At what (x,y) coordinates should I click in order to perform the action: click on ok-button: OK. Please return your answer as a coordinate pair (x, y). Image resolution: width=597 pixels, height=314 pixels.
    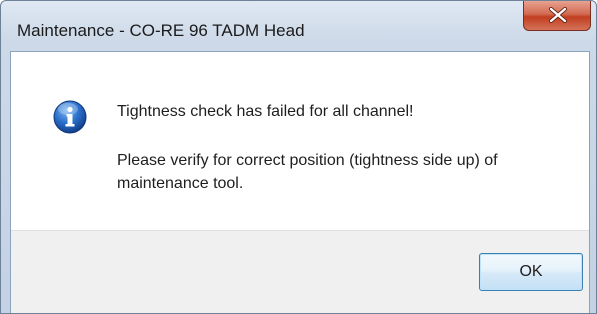
    Looking at the image, I should click on (531, 272).